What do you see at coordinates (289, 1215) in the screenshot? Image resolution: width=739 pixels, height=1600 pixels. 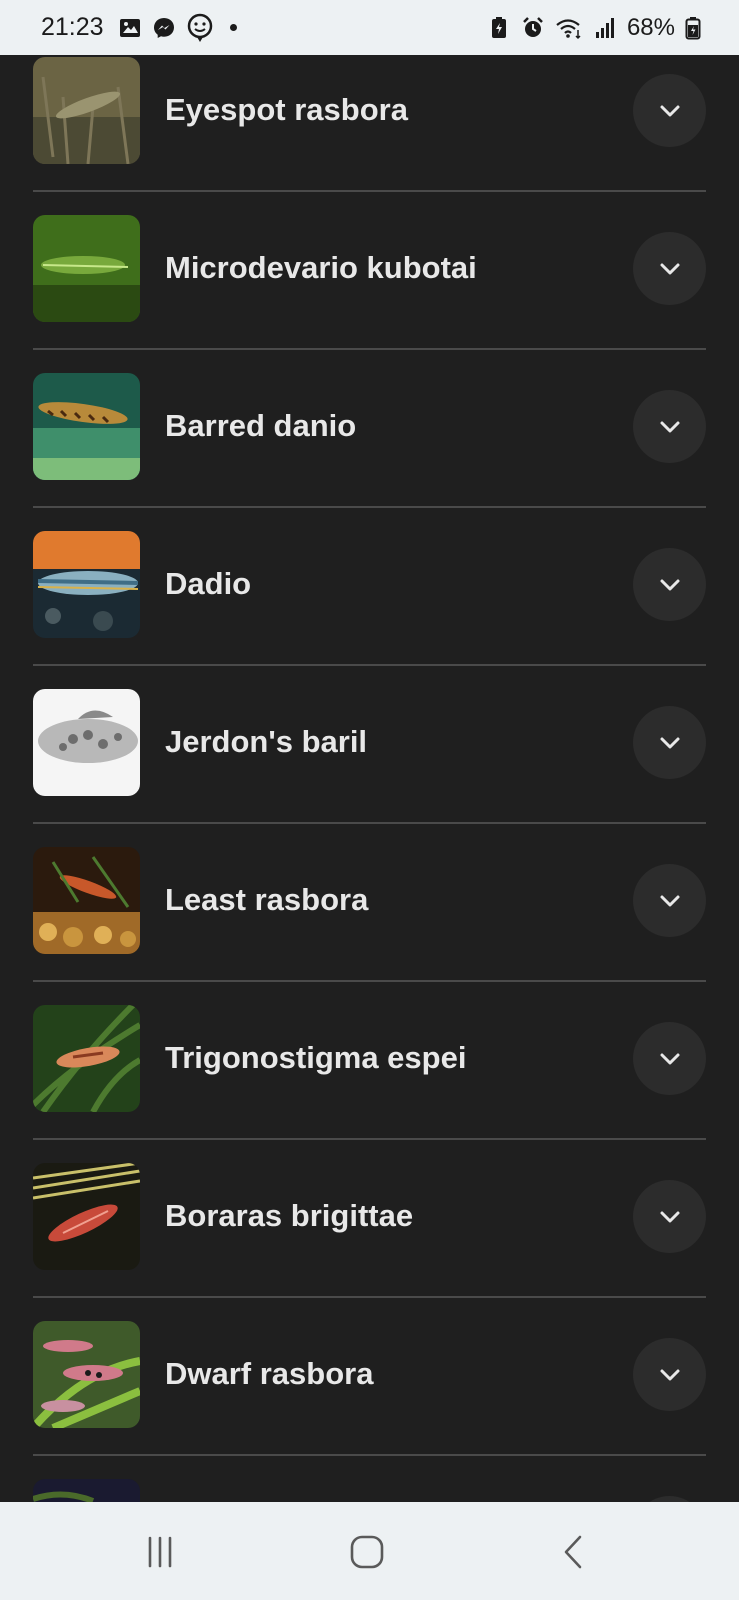 I see `fish-name: Boraras brigittae` at bounding box center [289, 1215].